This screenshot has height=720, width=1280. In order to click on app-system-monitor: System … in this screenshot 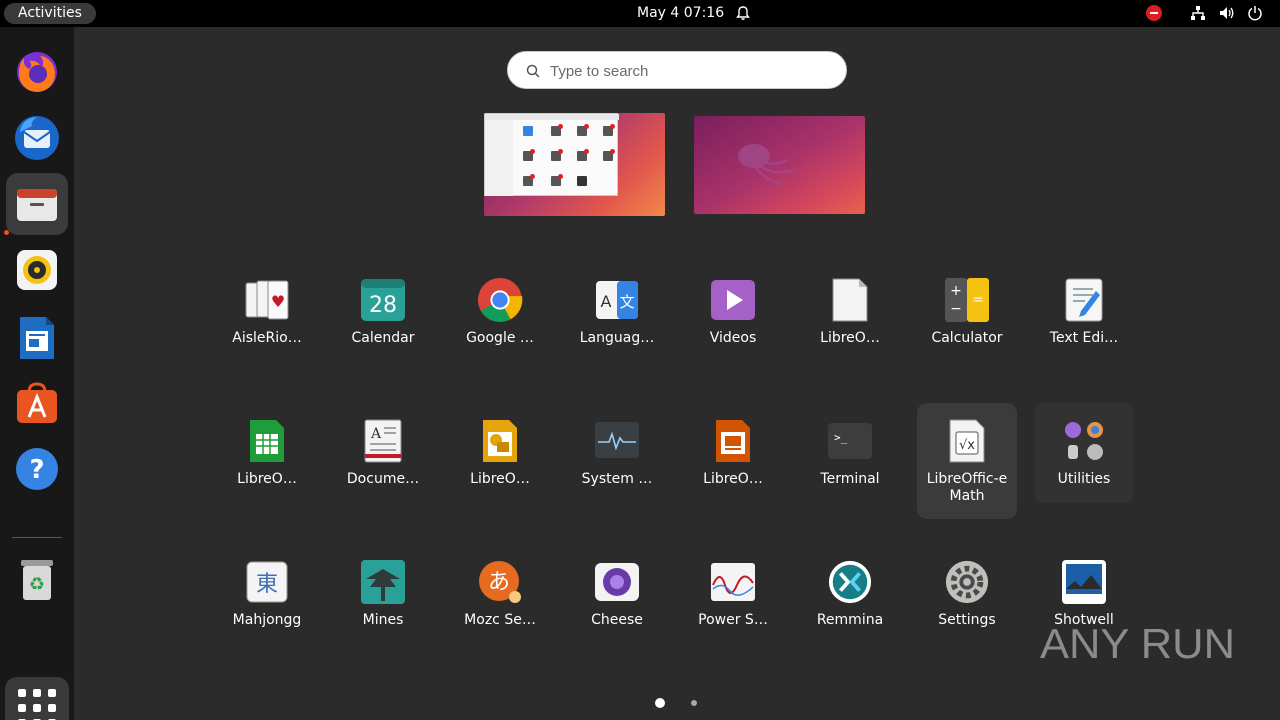, I will do `click(617, 461)`.